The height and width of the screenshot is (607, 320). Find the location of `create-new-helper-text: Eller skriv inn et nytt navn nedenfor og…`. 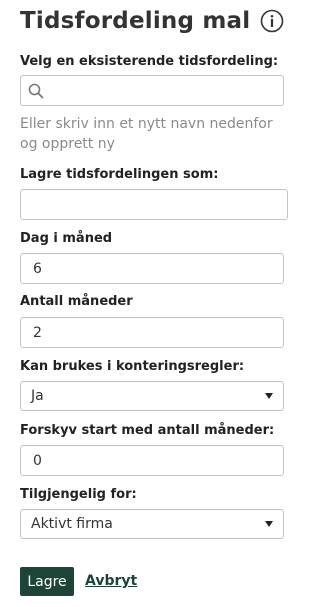

create-new-helper-text: Eller skriv inn et nytt navn nedenfor og… is located at coordinates (146, 134).